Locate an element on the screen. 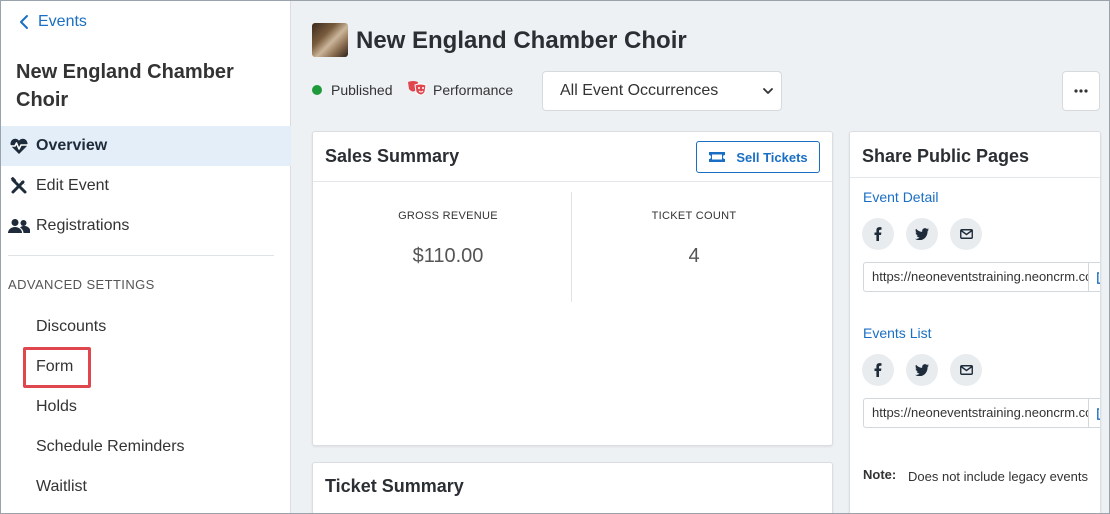 The height and width of the screenshot is (514, 1110). sidebar-item-discounts: Discounts is located at coordinates (71, 327).